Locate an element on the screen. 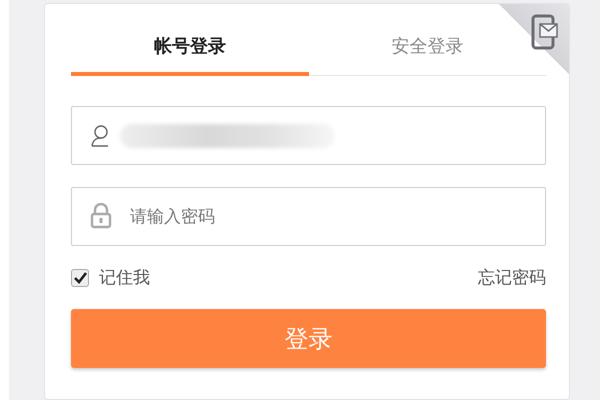 This screenshot has width=600, height=400. mobile-message-icon is located at coordinates (545, 32).